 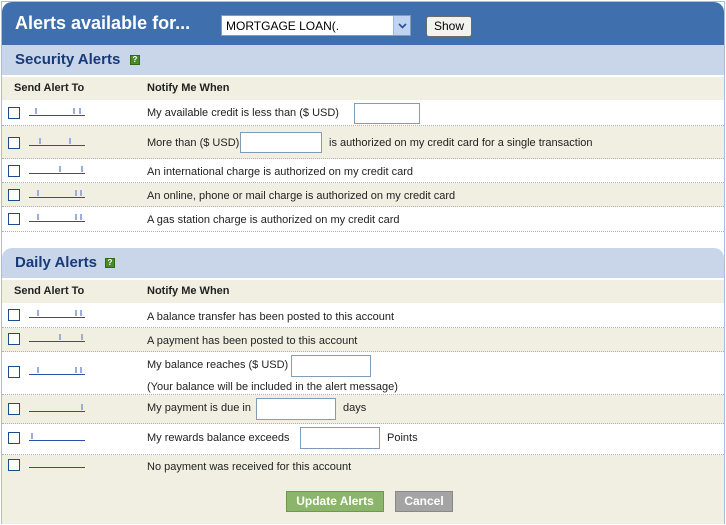 What do you see at coordinates (363, 60) in the screenshot?
I see `security-alerts-header: Security Alerts ?` at bounding box center [363, 60].